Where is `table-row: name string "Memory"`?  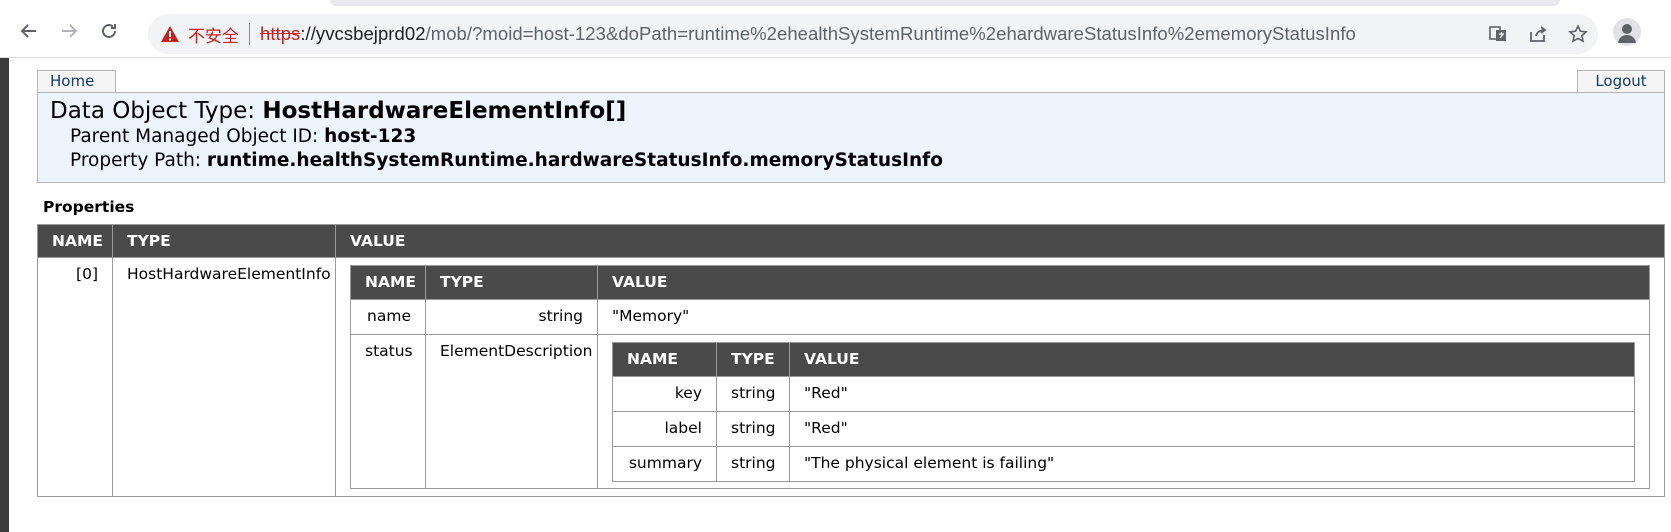
table-row: name string "Memory" is located at coordinates (1000, 317).